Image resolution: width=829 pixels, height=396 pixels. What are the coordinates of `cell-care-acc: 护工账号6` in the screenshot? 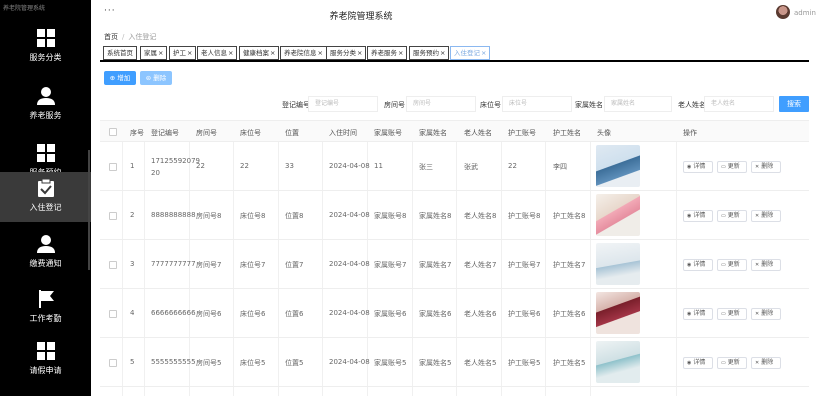 It's located at (524, 314).